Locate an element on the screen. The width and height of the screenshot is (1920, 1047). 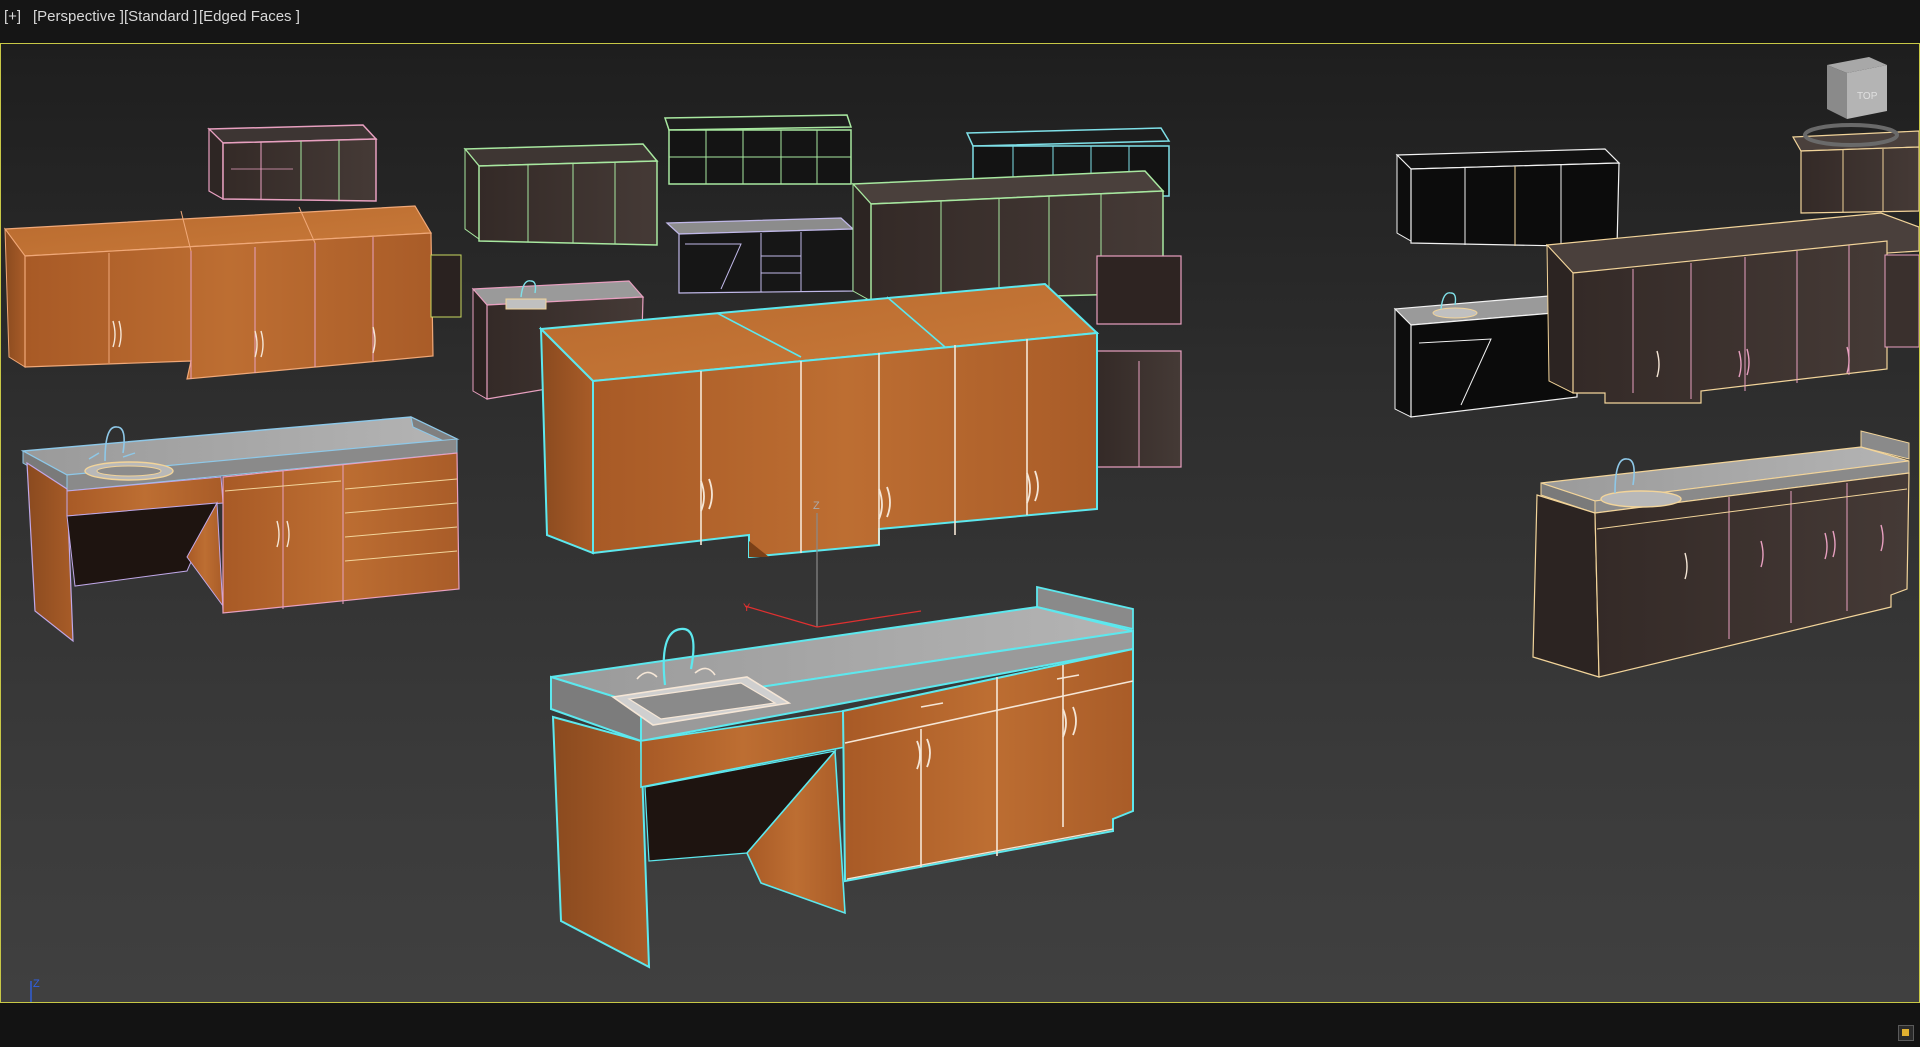
viewcube-icon: TOP is located at coordinates (1851, 102).